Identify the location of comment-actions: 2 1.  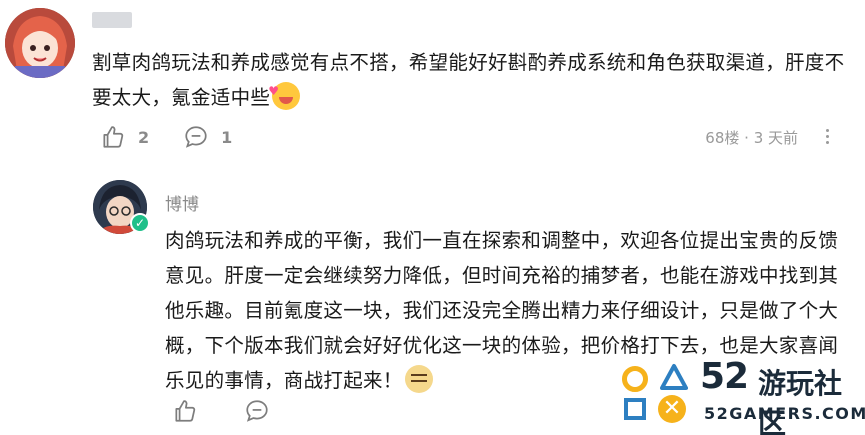
(183, 137).